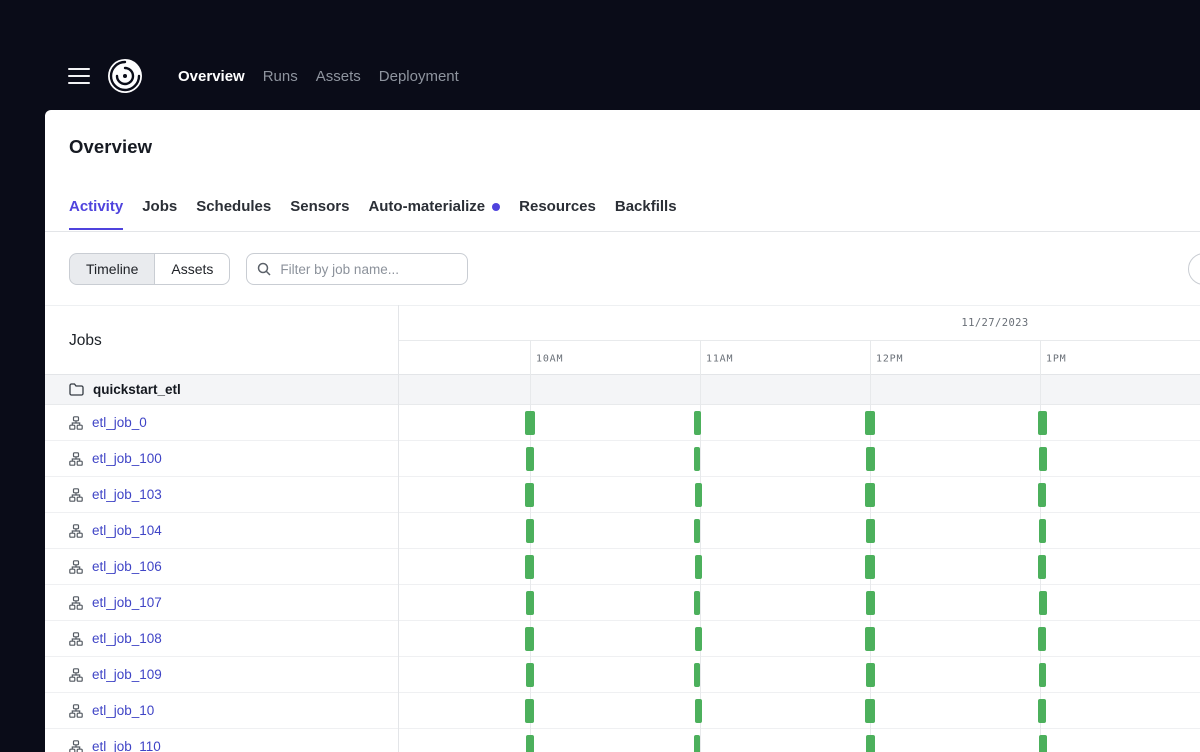 The image size is (1200, 752). Describe the element at coordinates (550, 358) in the screenshot. I see `hour-tick-label: 10AM` at that location.